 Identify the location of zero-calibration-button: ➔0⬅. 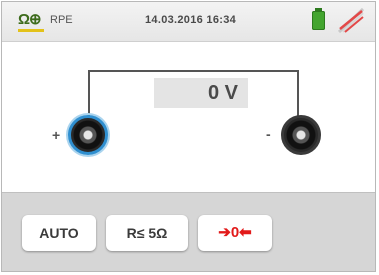
(235, 233).